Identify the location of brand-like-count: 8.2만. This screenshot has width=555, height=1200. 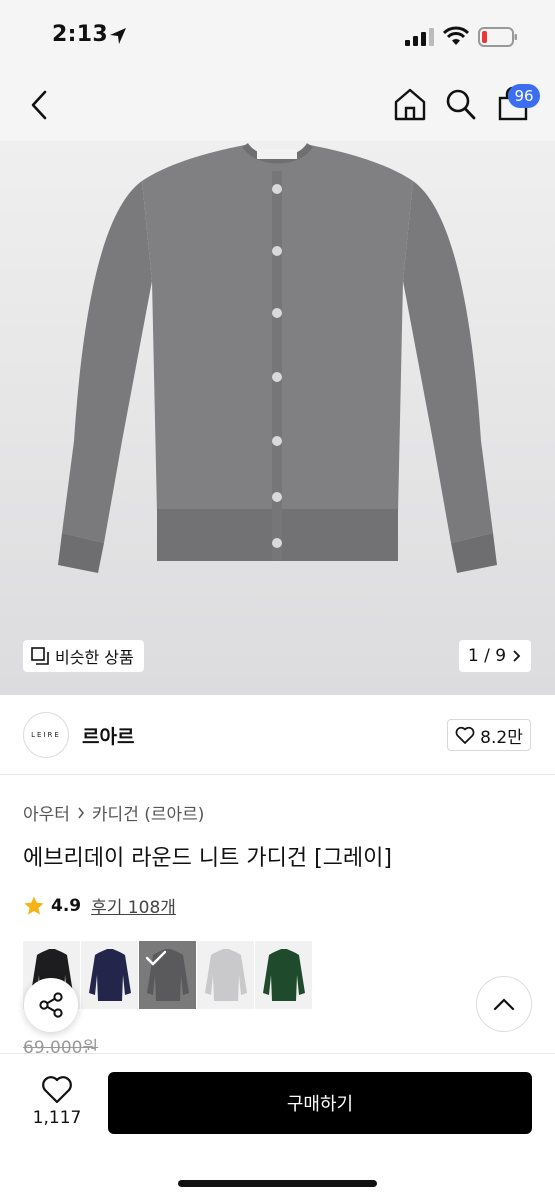
(501, 737).